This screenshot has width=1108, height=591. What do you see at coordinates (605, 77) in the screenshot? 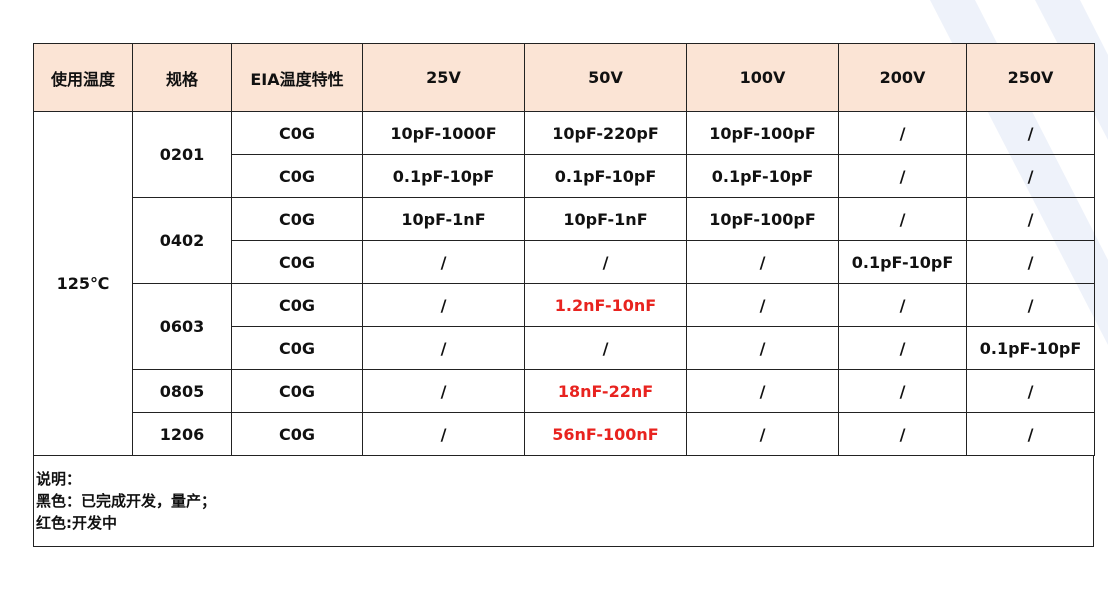
I see `header-50v: 50V` at bounding box center [605, 77].